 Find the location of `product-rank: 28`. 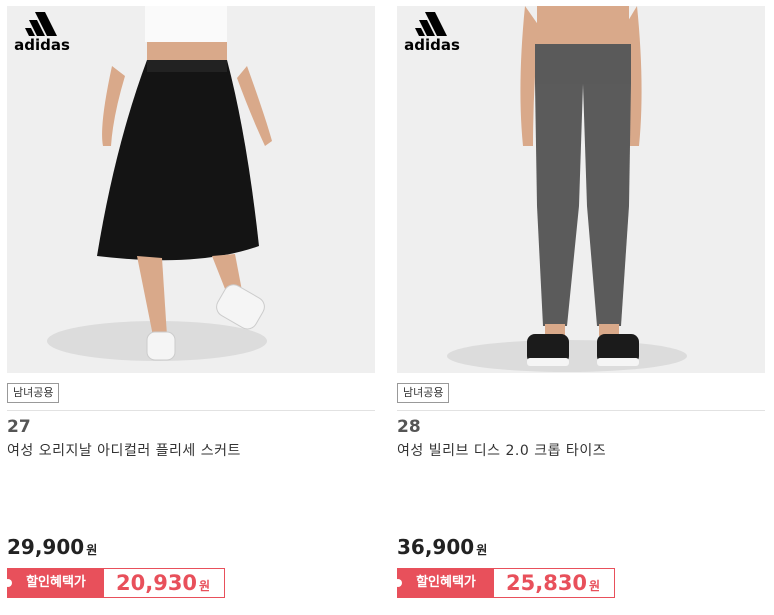

product-rank: 28 is located at coordinates (409, 427).